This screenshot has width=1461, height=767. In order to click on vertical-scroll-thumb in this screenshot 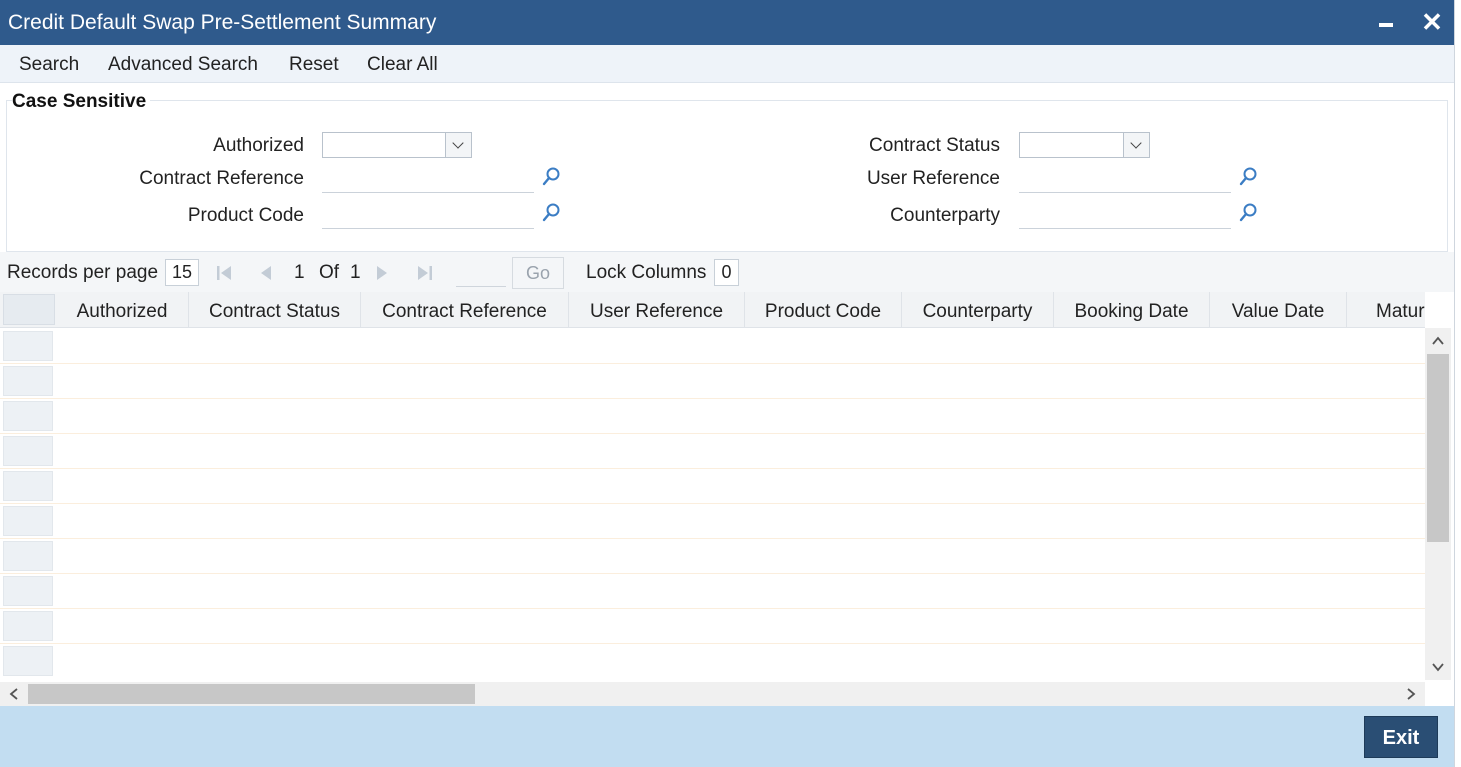, I will do `click(1438, 448)`.